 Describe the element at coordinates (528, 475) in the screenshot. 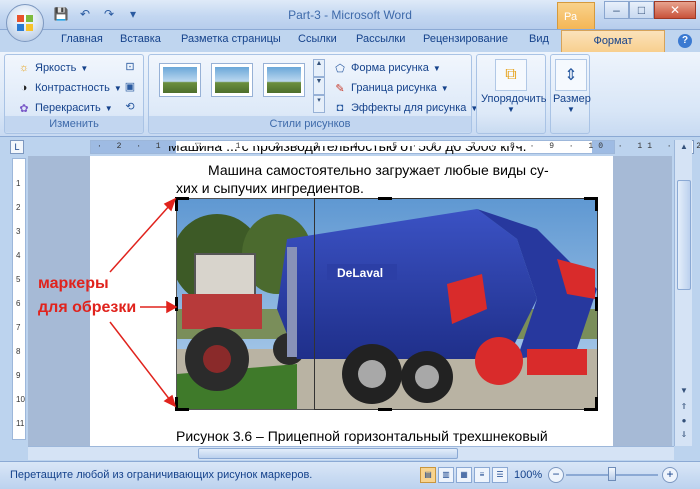

I see `zoom-level: 100%` at that location.